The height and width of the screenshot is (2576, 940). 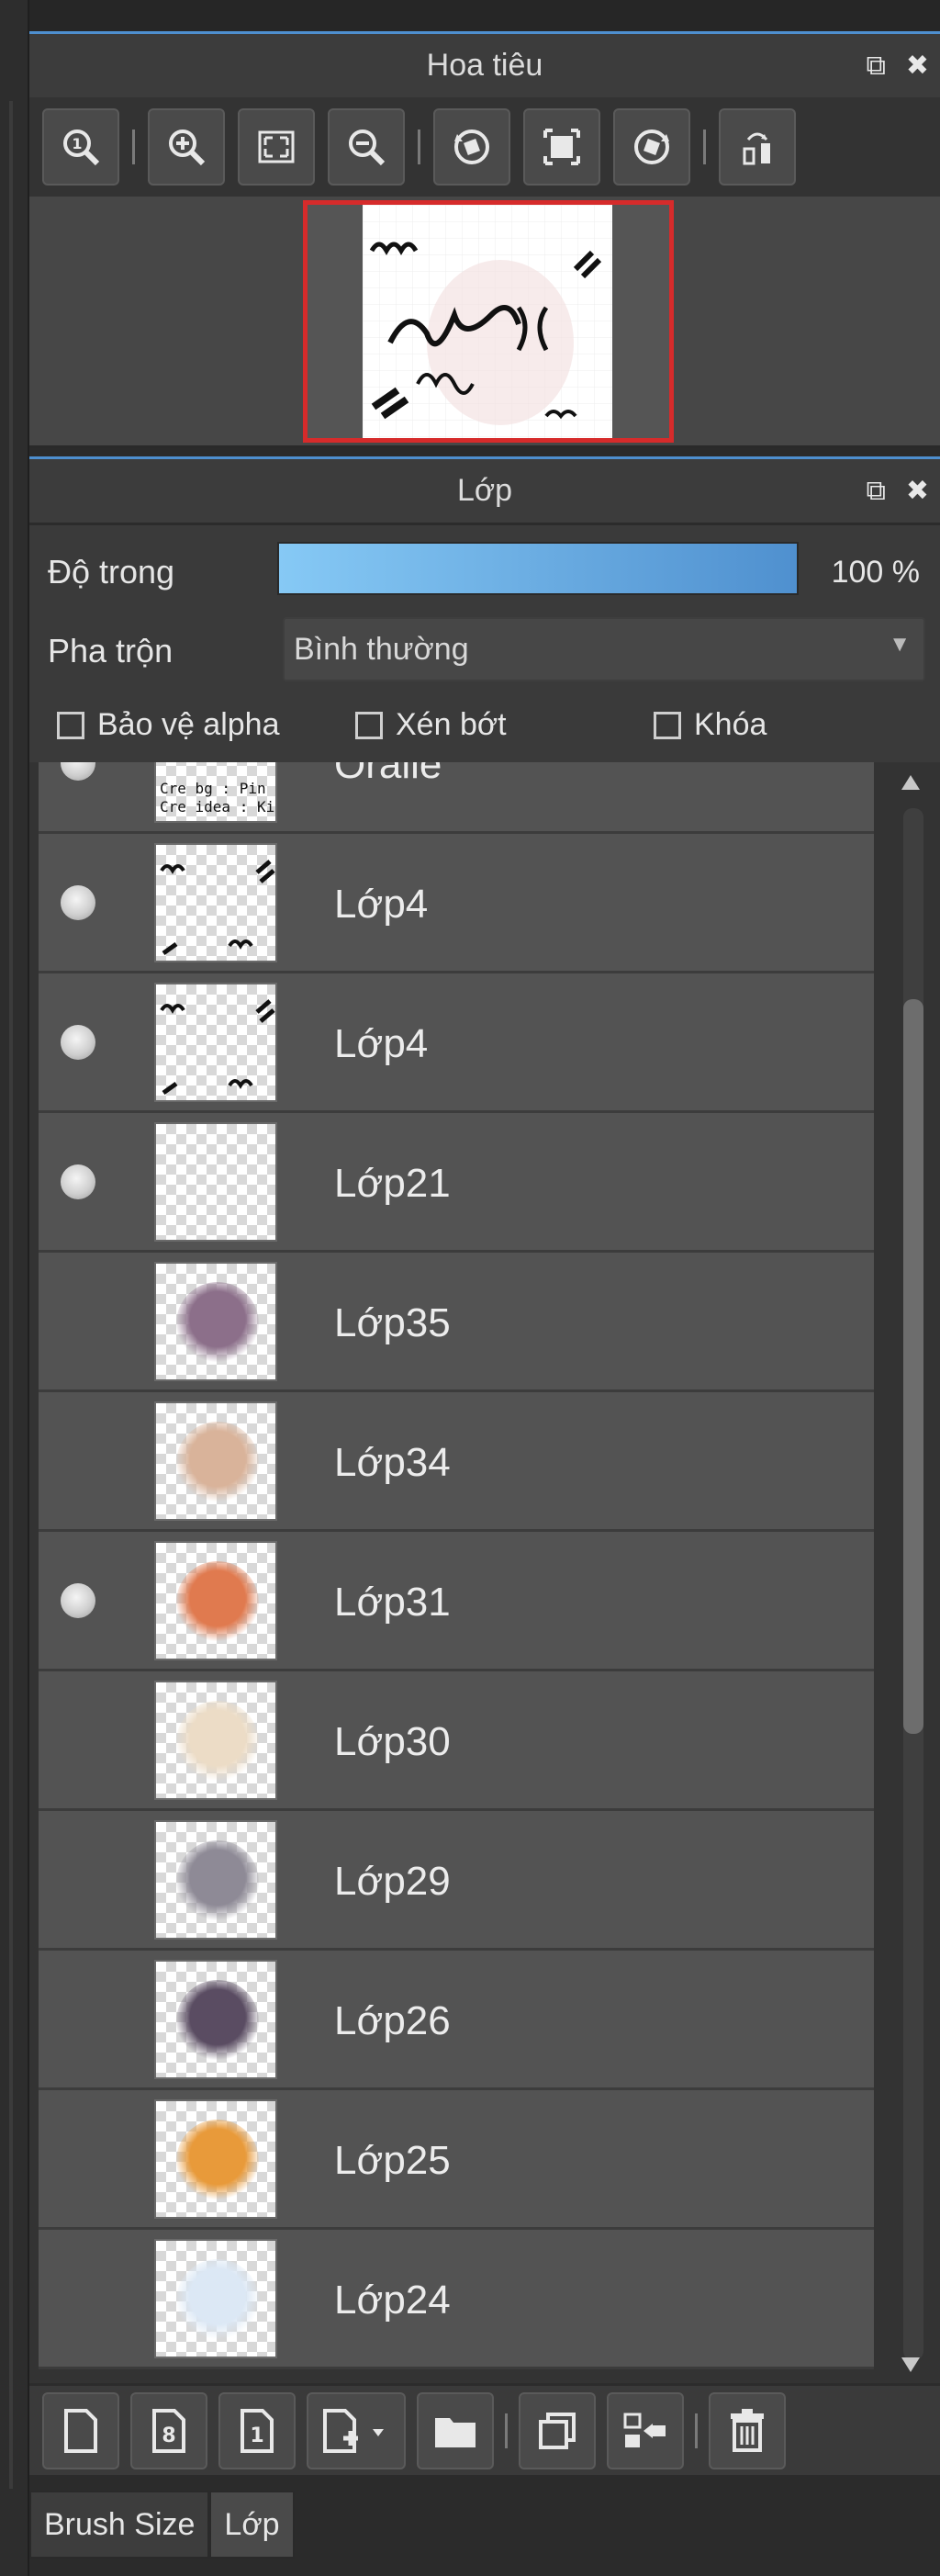 I want to click on layer-panel-title: Lớp ⧉ ✖, so click(x=484, y=489).